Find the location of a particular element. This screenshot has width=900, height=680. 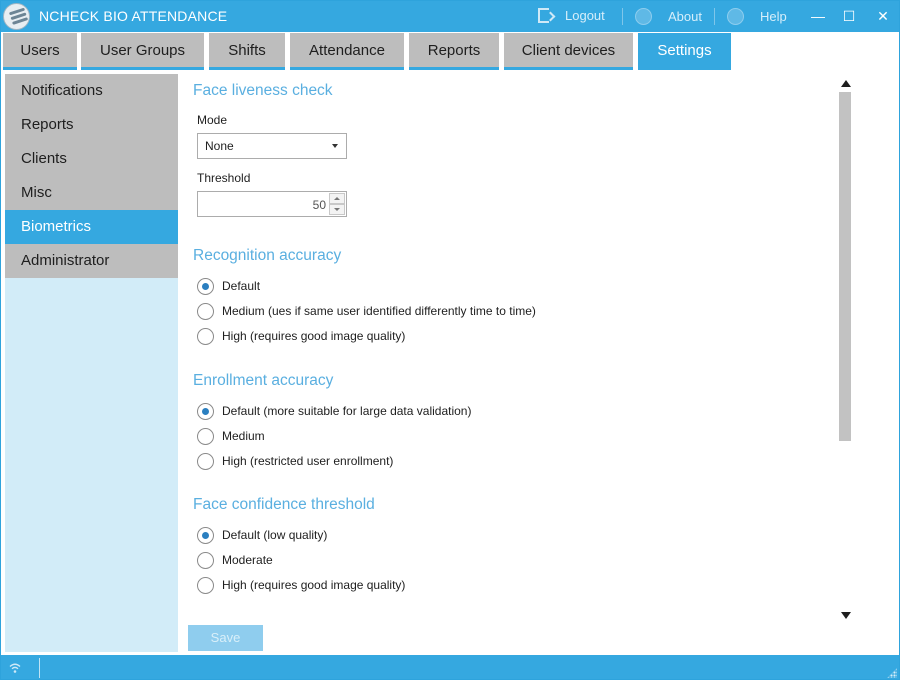

radio-label: Default is located at coordinates (241, 286).